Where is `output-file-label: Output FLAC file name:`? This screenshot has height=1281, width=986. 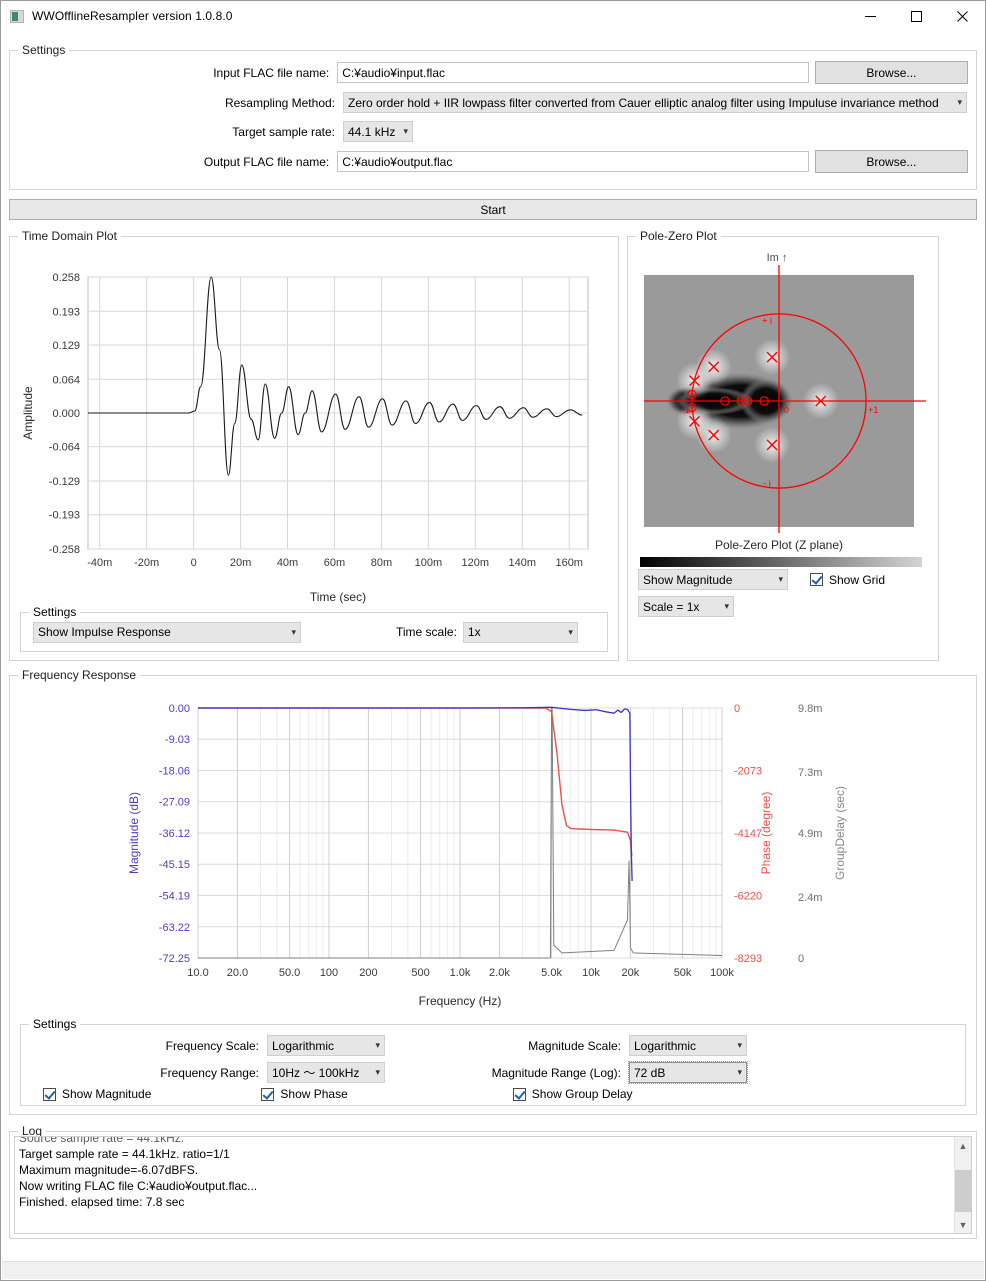 output-file-label: Output FLAC file name: is located at coordinates (266, 161).